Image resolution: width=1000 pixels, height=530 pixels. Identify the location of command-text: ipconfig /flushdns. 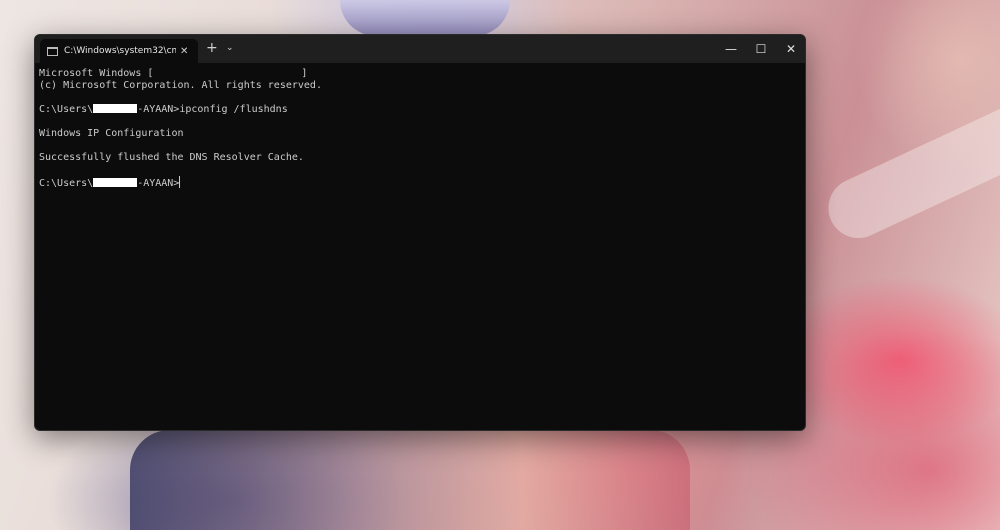
(233, 109).